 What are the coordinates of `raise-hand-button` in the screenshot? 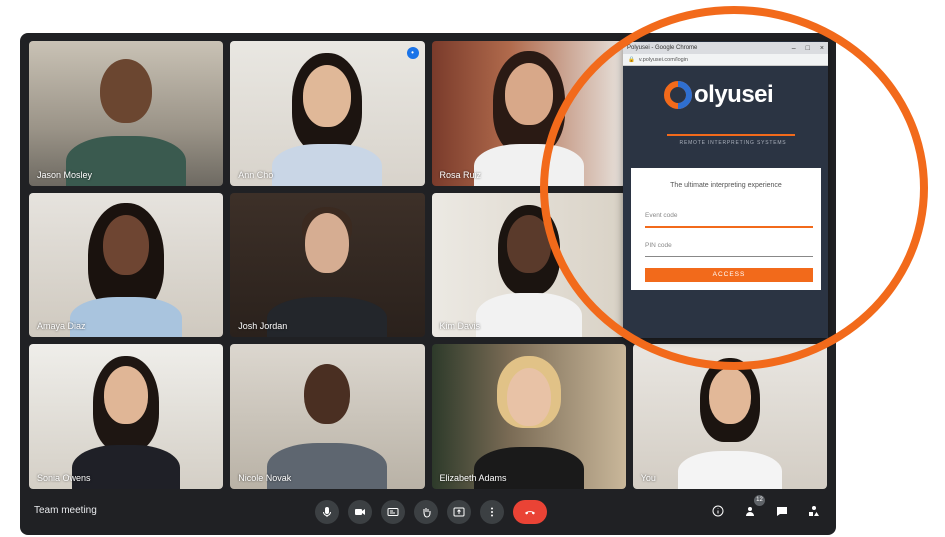 It's located at (426, 512).